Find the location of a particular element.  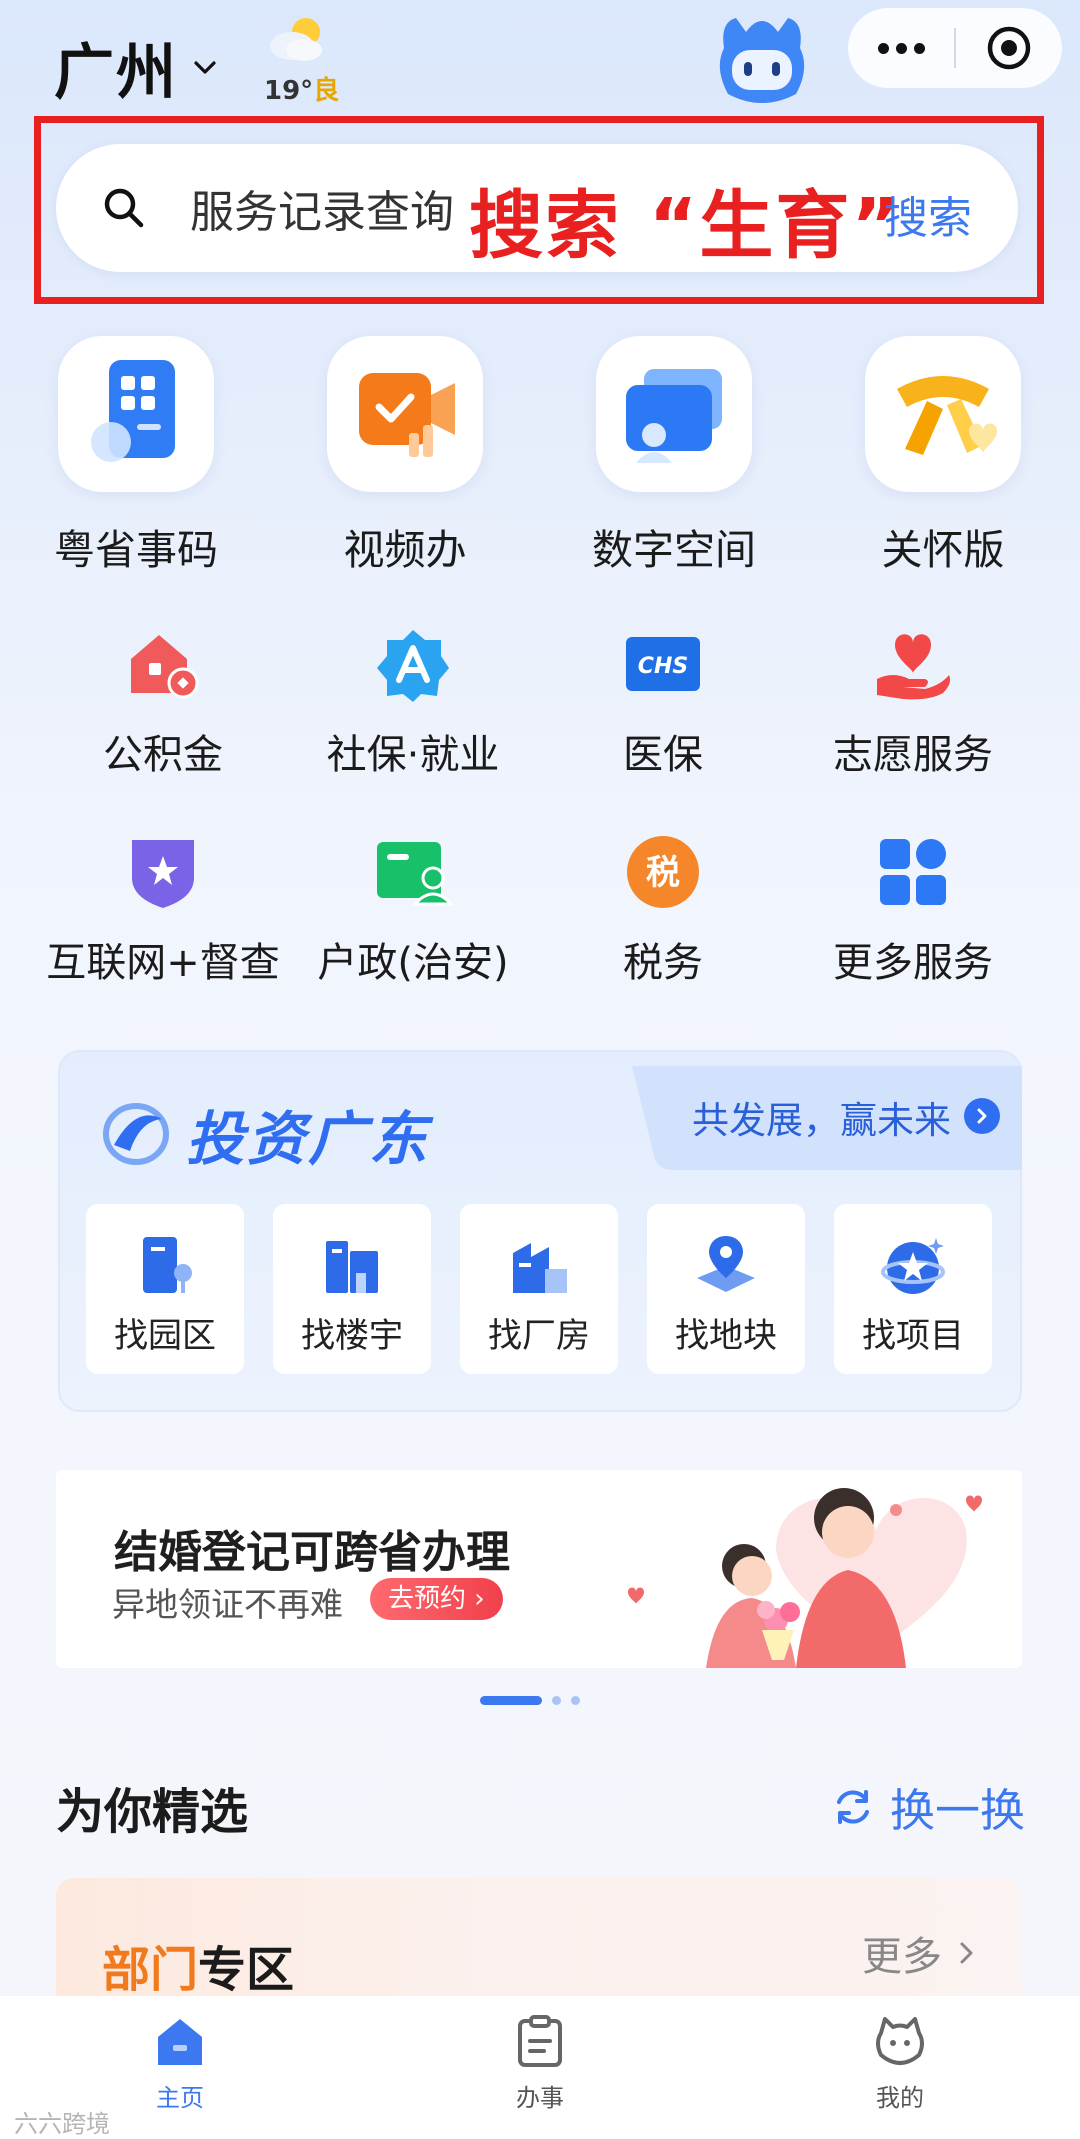

home-icon is located at coordinates (180, 2042).